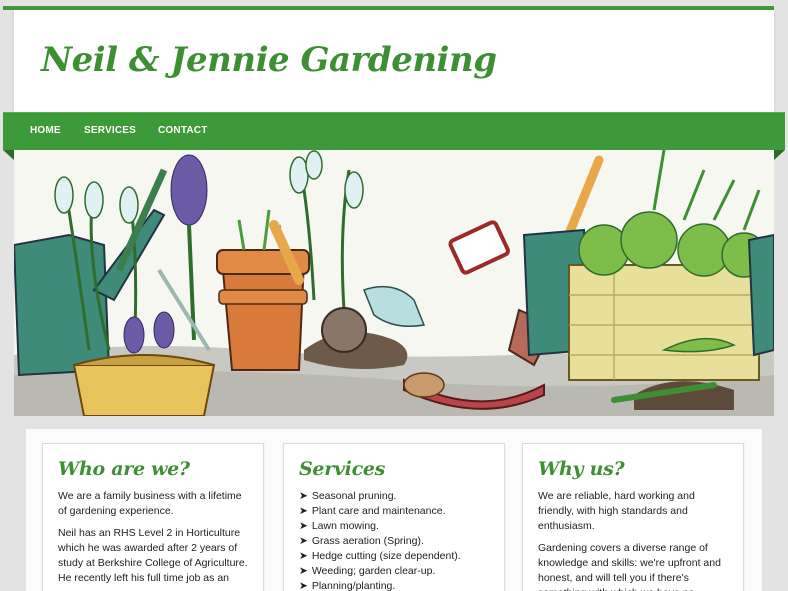 This screenshot has height=591, width=788. I want to click on nav-fold-right, so click(779, 155).